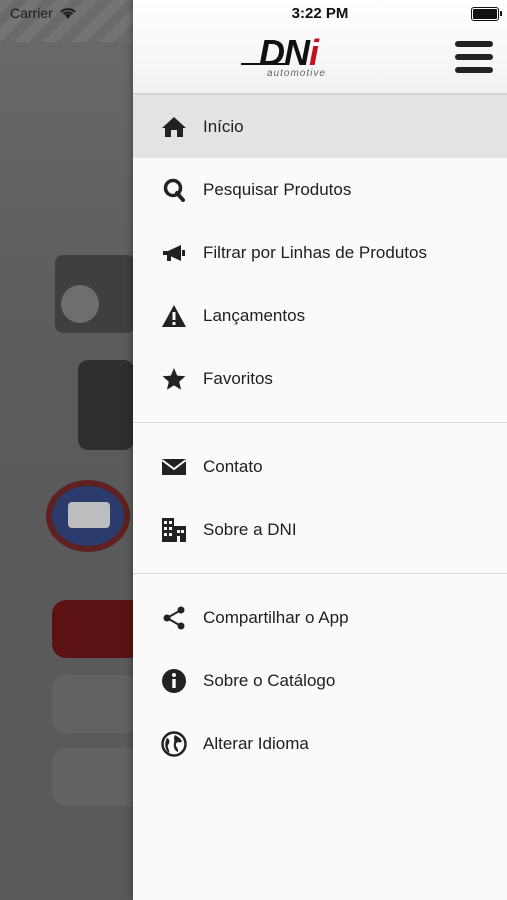 This screenshot has width=507, height=900. Describe the element at coordinates (174, 127) in the screenshot. I see `home-icon` at that location.